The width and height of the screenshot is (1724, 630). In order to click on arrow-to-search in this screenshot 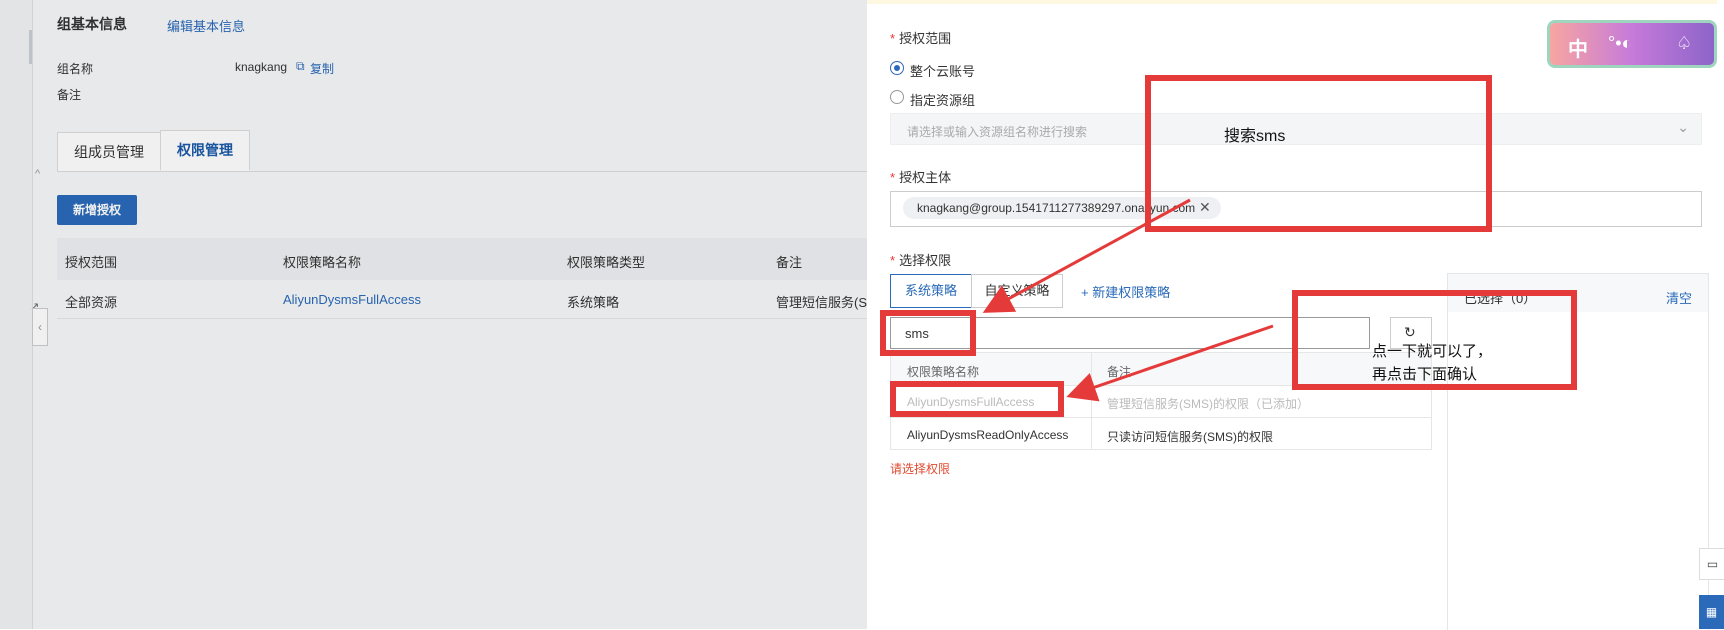, I will do `click(1086, 255)`.